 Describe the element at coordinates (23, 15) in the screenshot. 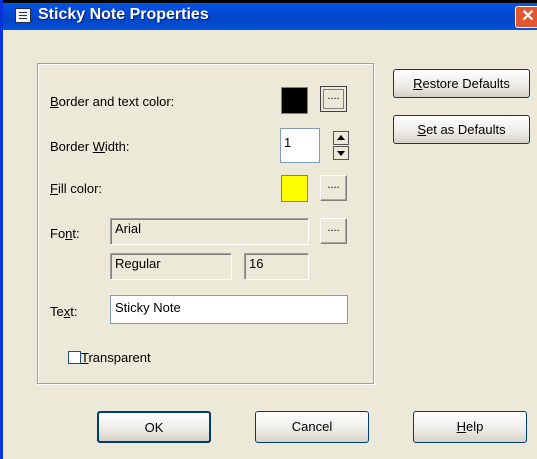

I see `properties-dialog-icon` at that location.